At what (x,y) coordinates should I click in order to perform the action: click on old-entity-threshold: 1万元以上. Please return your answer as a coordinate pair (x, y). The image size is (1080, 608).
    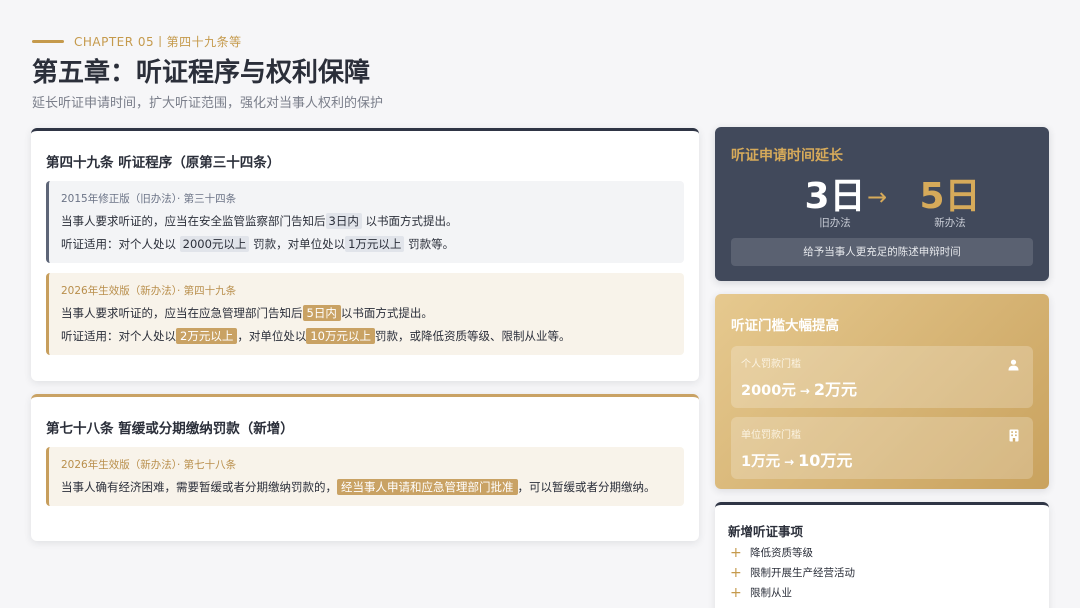
    Looking at the image, I should click on (375, 244).